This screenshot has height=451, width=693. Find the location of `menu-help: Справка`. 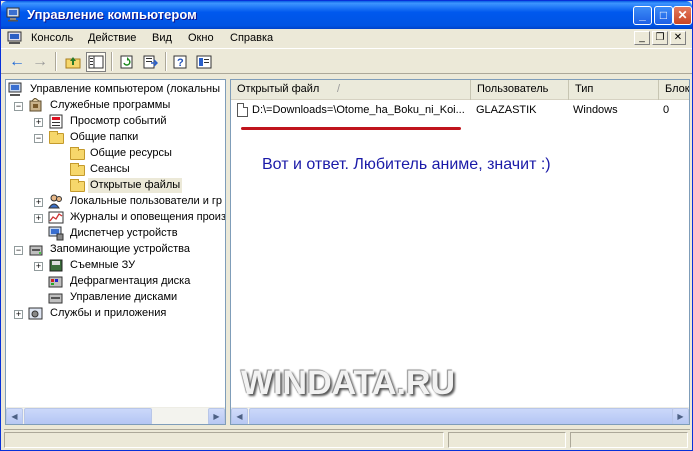

menu-help: Справка is located at coordinates (251, 38).